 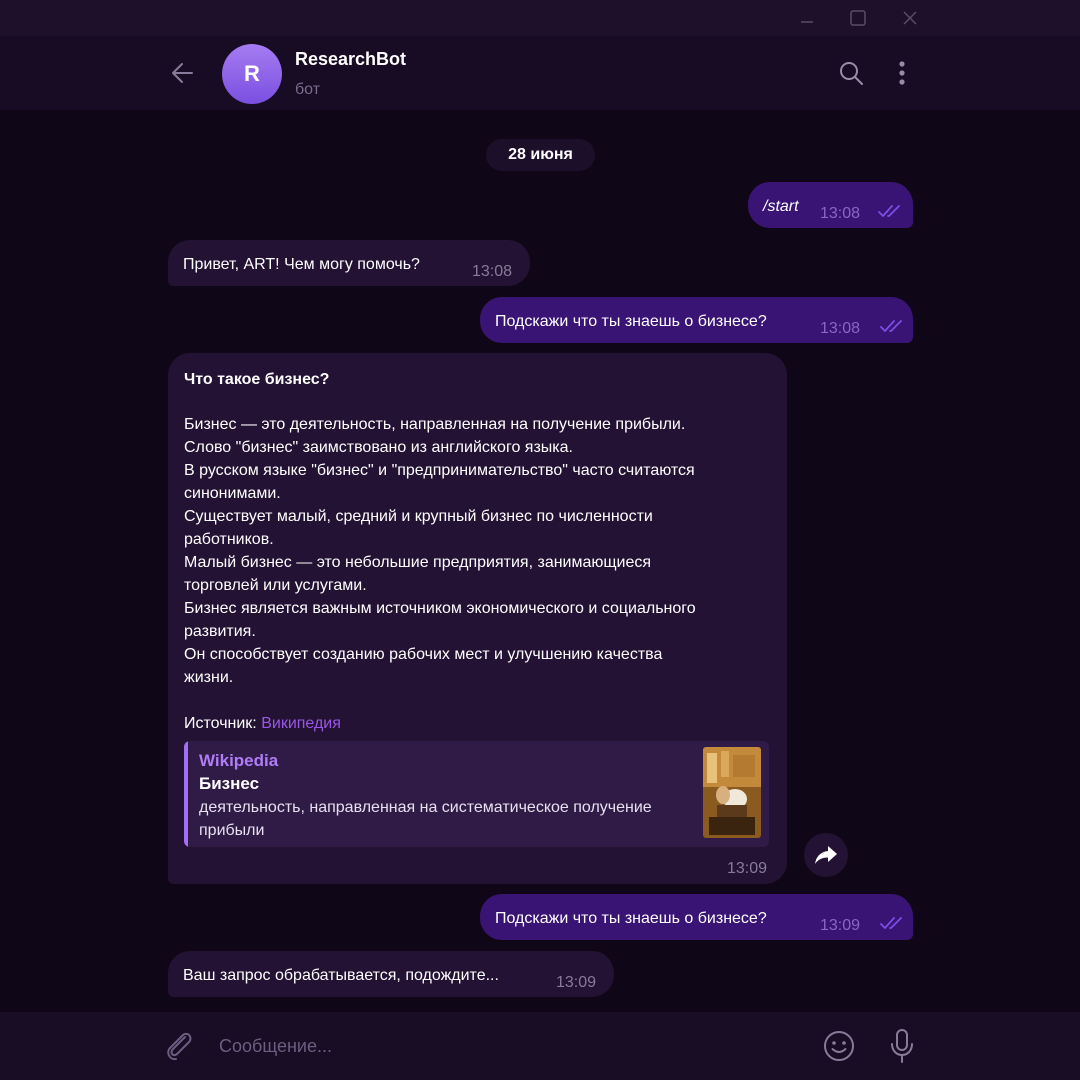 I want to click on answer-line: работников., so click(x=229, y=539).